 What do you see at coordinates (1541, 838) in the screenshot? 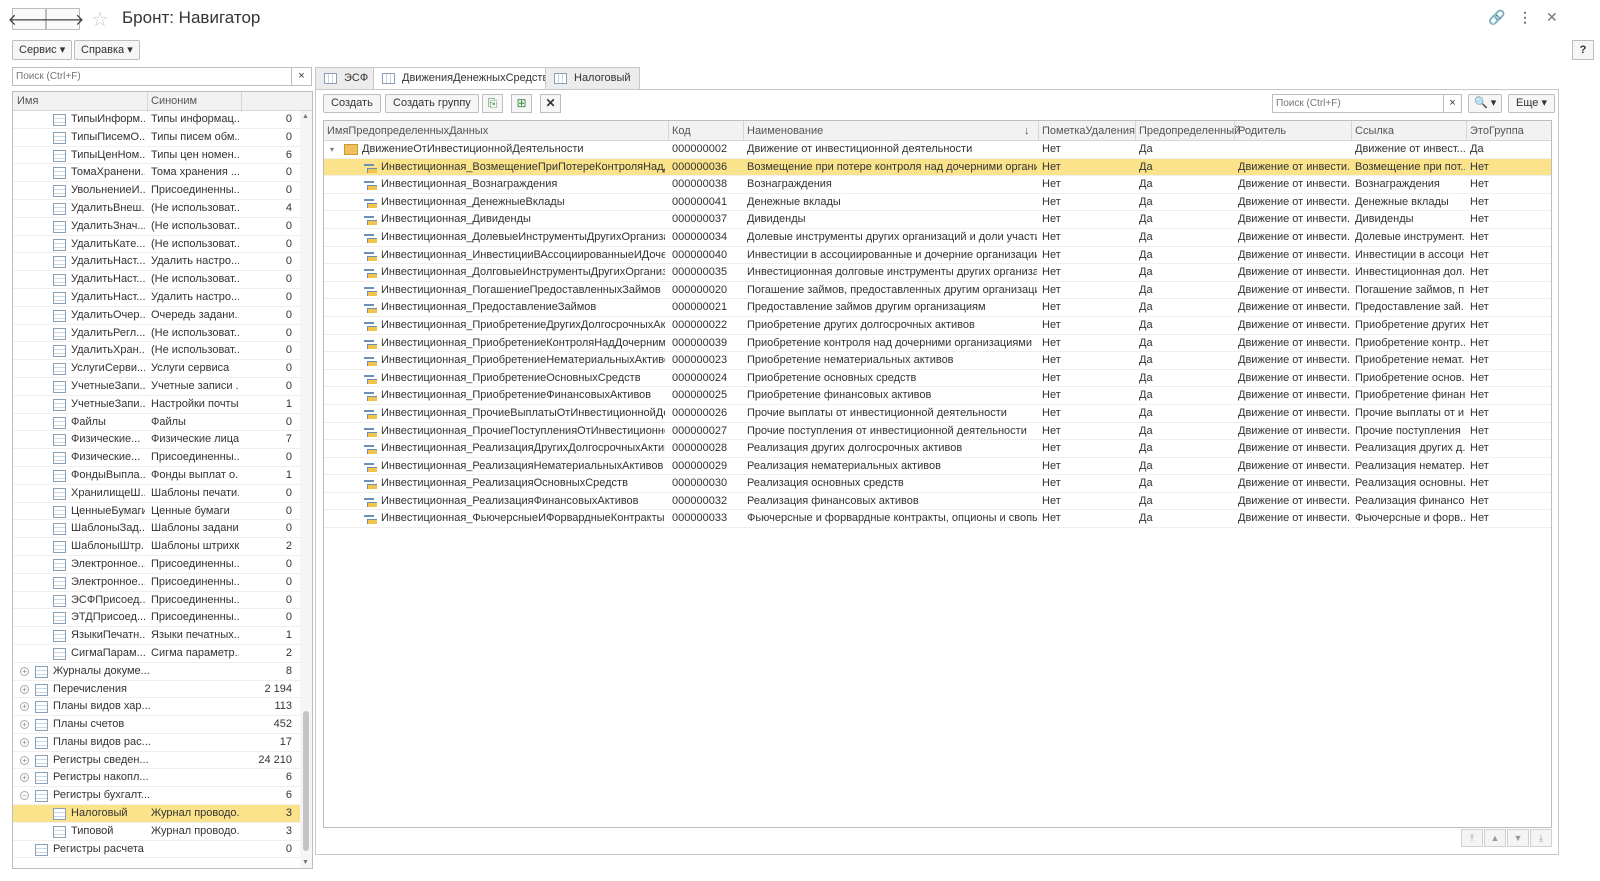
I see `last-page-icon: ⤓` at bounding box center [1541, 838].